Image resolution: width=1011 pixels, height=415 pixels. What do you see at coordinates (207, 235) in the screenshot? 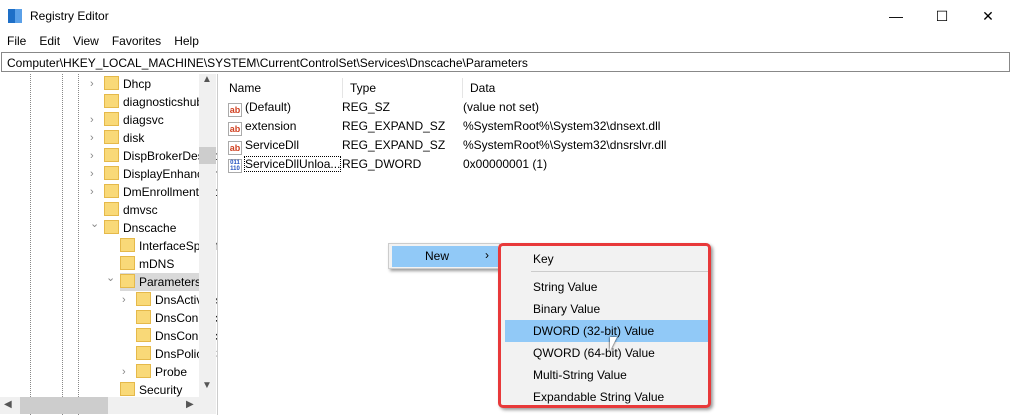
I see `tree-vertical-scrollbar: ▲ ▼` at bounding box center [207, 235].